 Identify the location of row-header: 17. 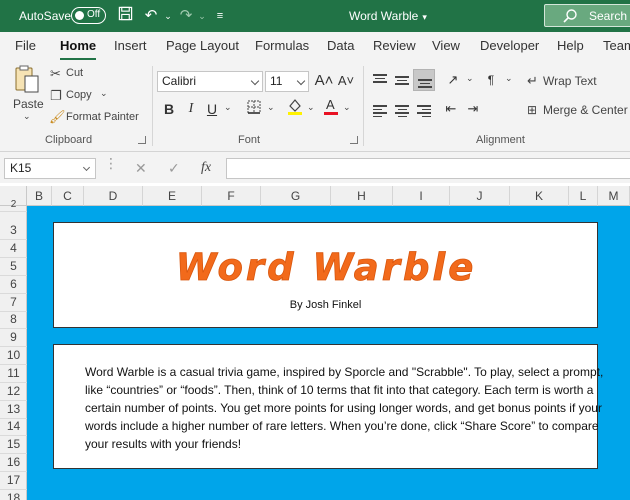
(13, 481).